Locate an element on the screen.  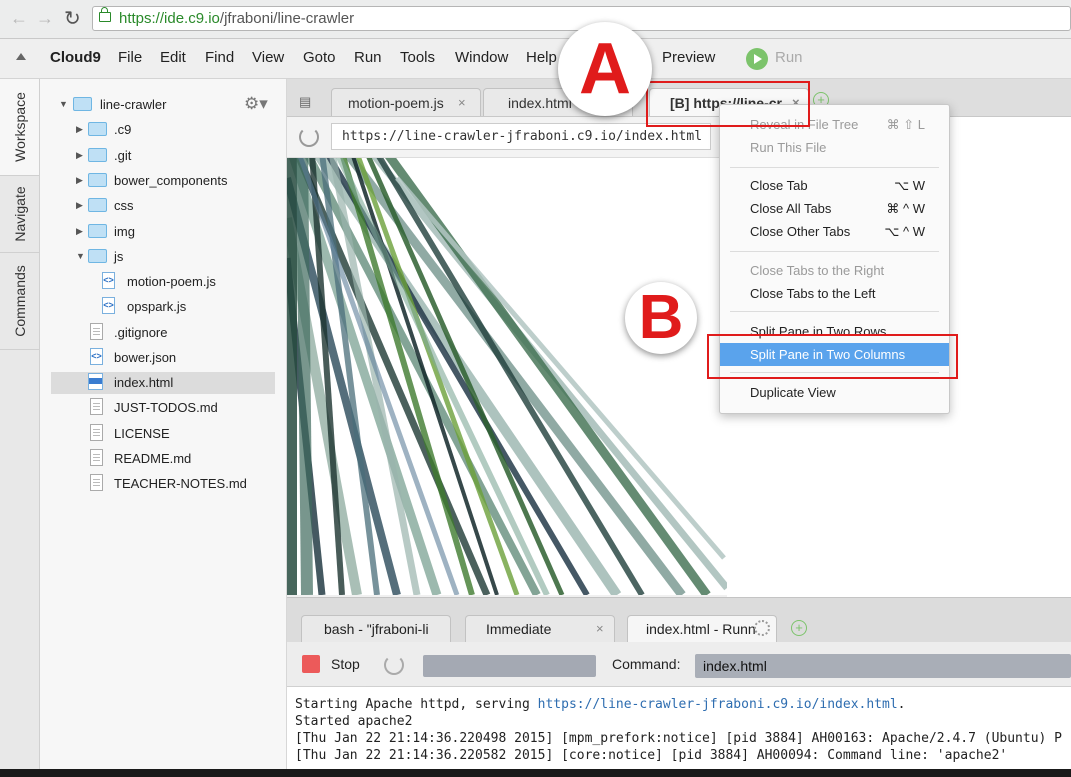
stop-button: Stop is located at coordinates (345, 664).